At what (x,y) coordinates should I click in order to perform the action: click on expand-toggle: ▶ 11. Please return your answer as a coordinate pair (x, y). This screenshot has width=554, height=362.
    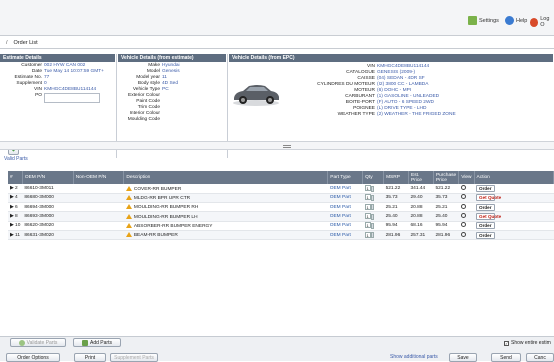
    Looking at the image, I should click on (15, 235).